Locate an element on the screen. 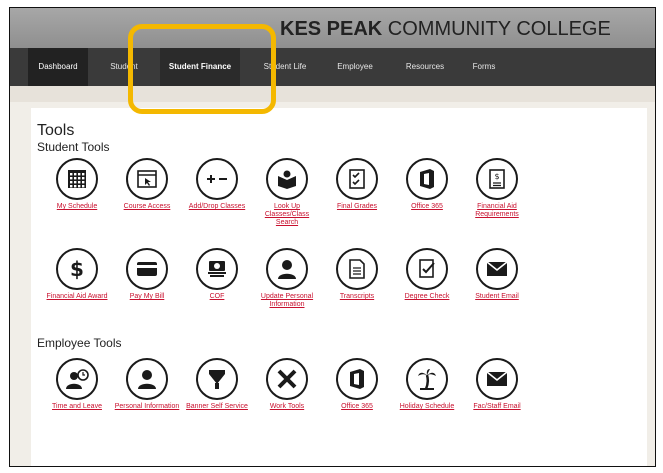  calendar-button is located at coordinates (77, 179).